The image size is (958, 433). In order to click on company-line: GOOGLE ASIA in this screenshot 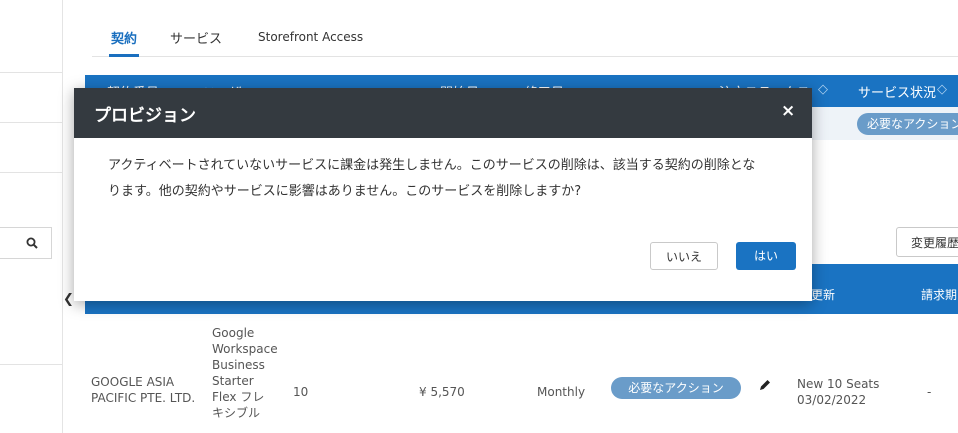, I will do `click(133, 382)`.